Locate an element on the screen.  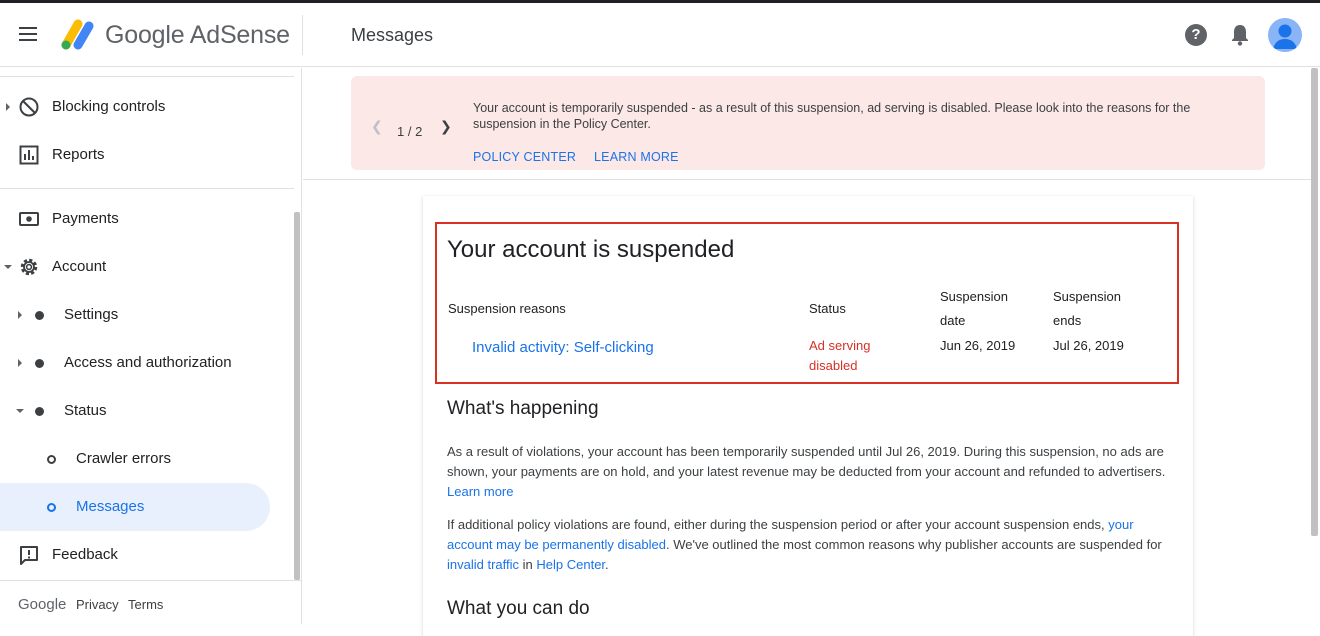
footer-google-logo: Google is located at coordinates (42, 604).